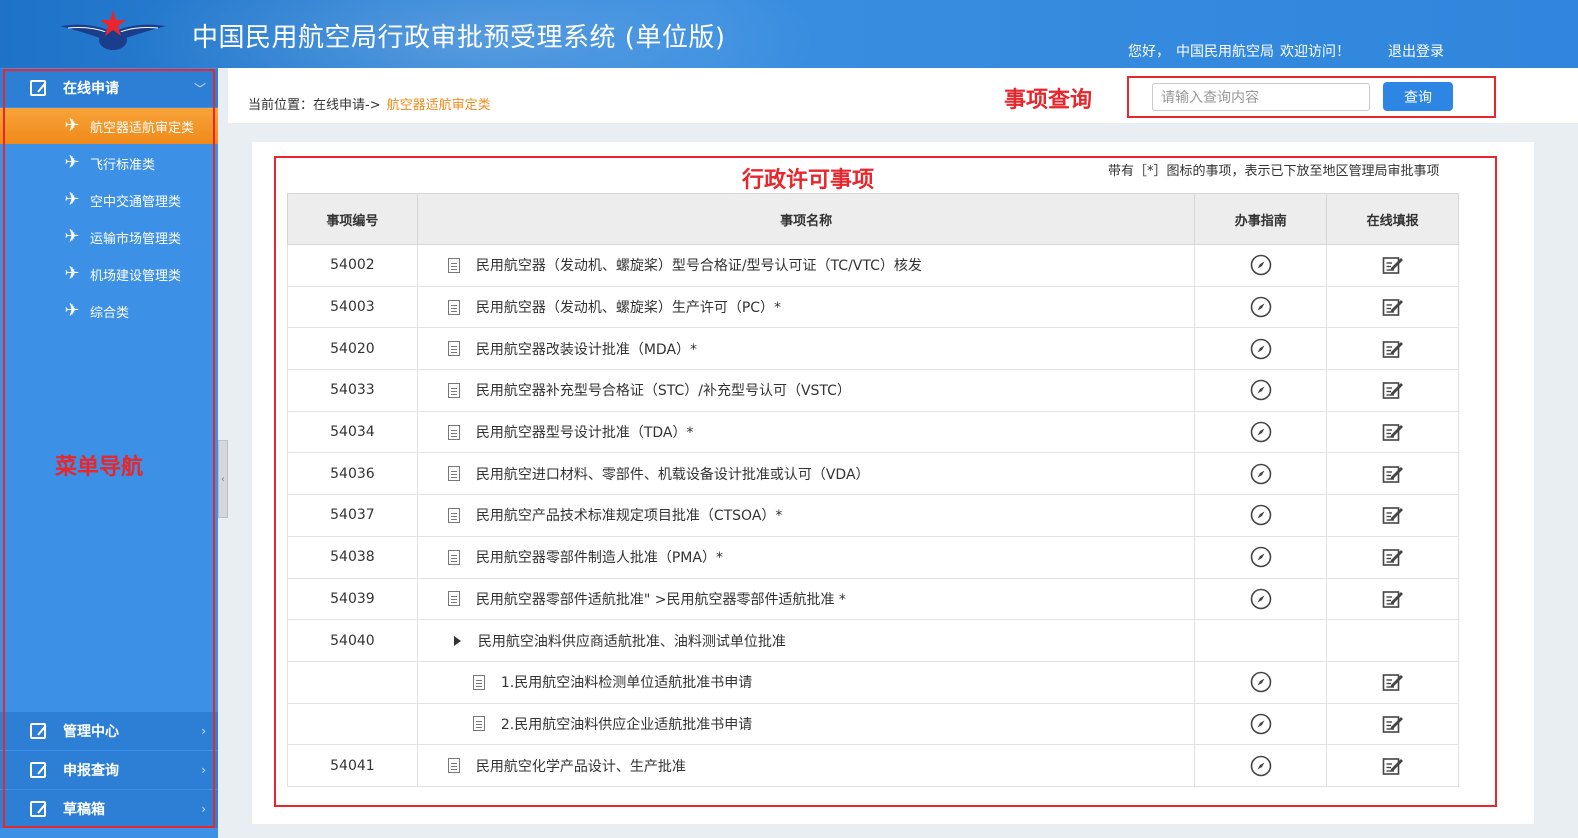 The width and height of the screenshot is (1578, 838). I want to click on item-code: 54036, so click(352, 474).